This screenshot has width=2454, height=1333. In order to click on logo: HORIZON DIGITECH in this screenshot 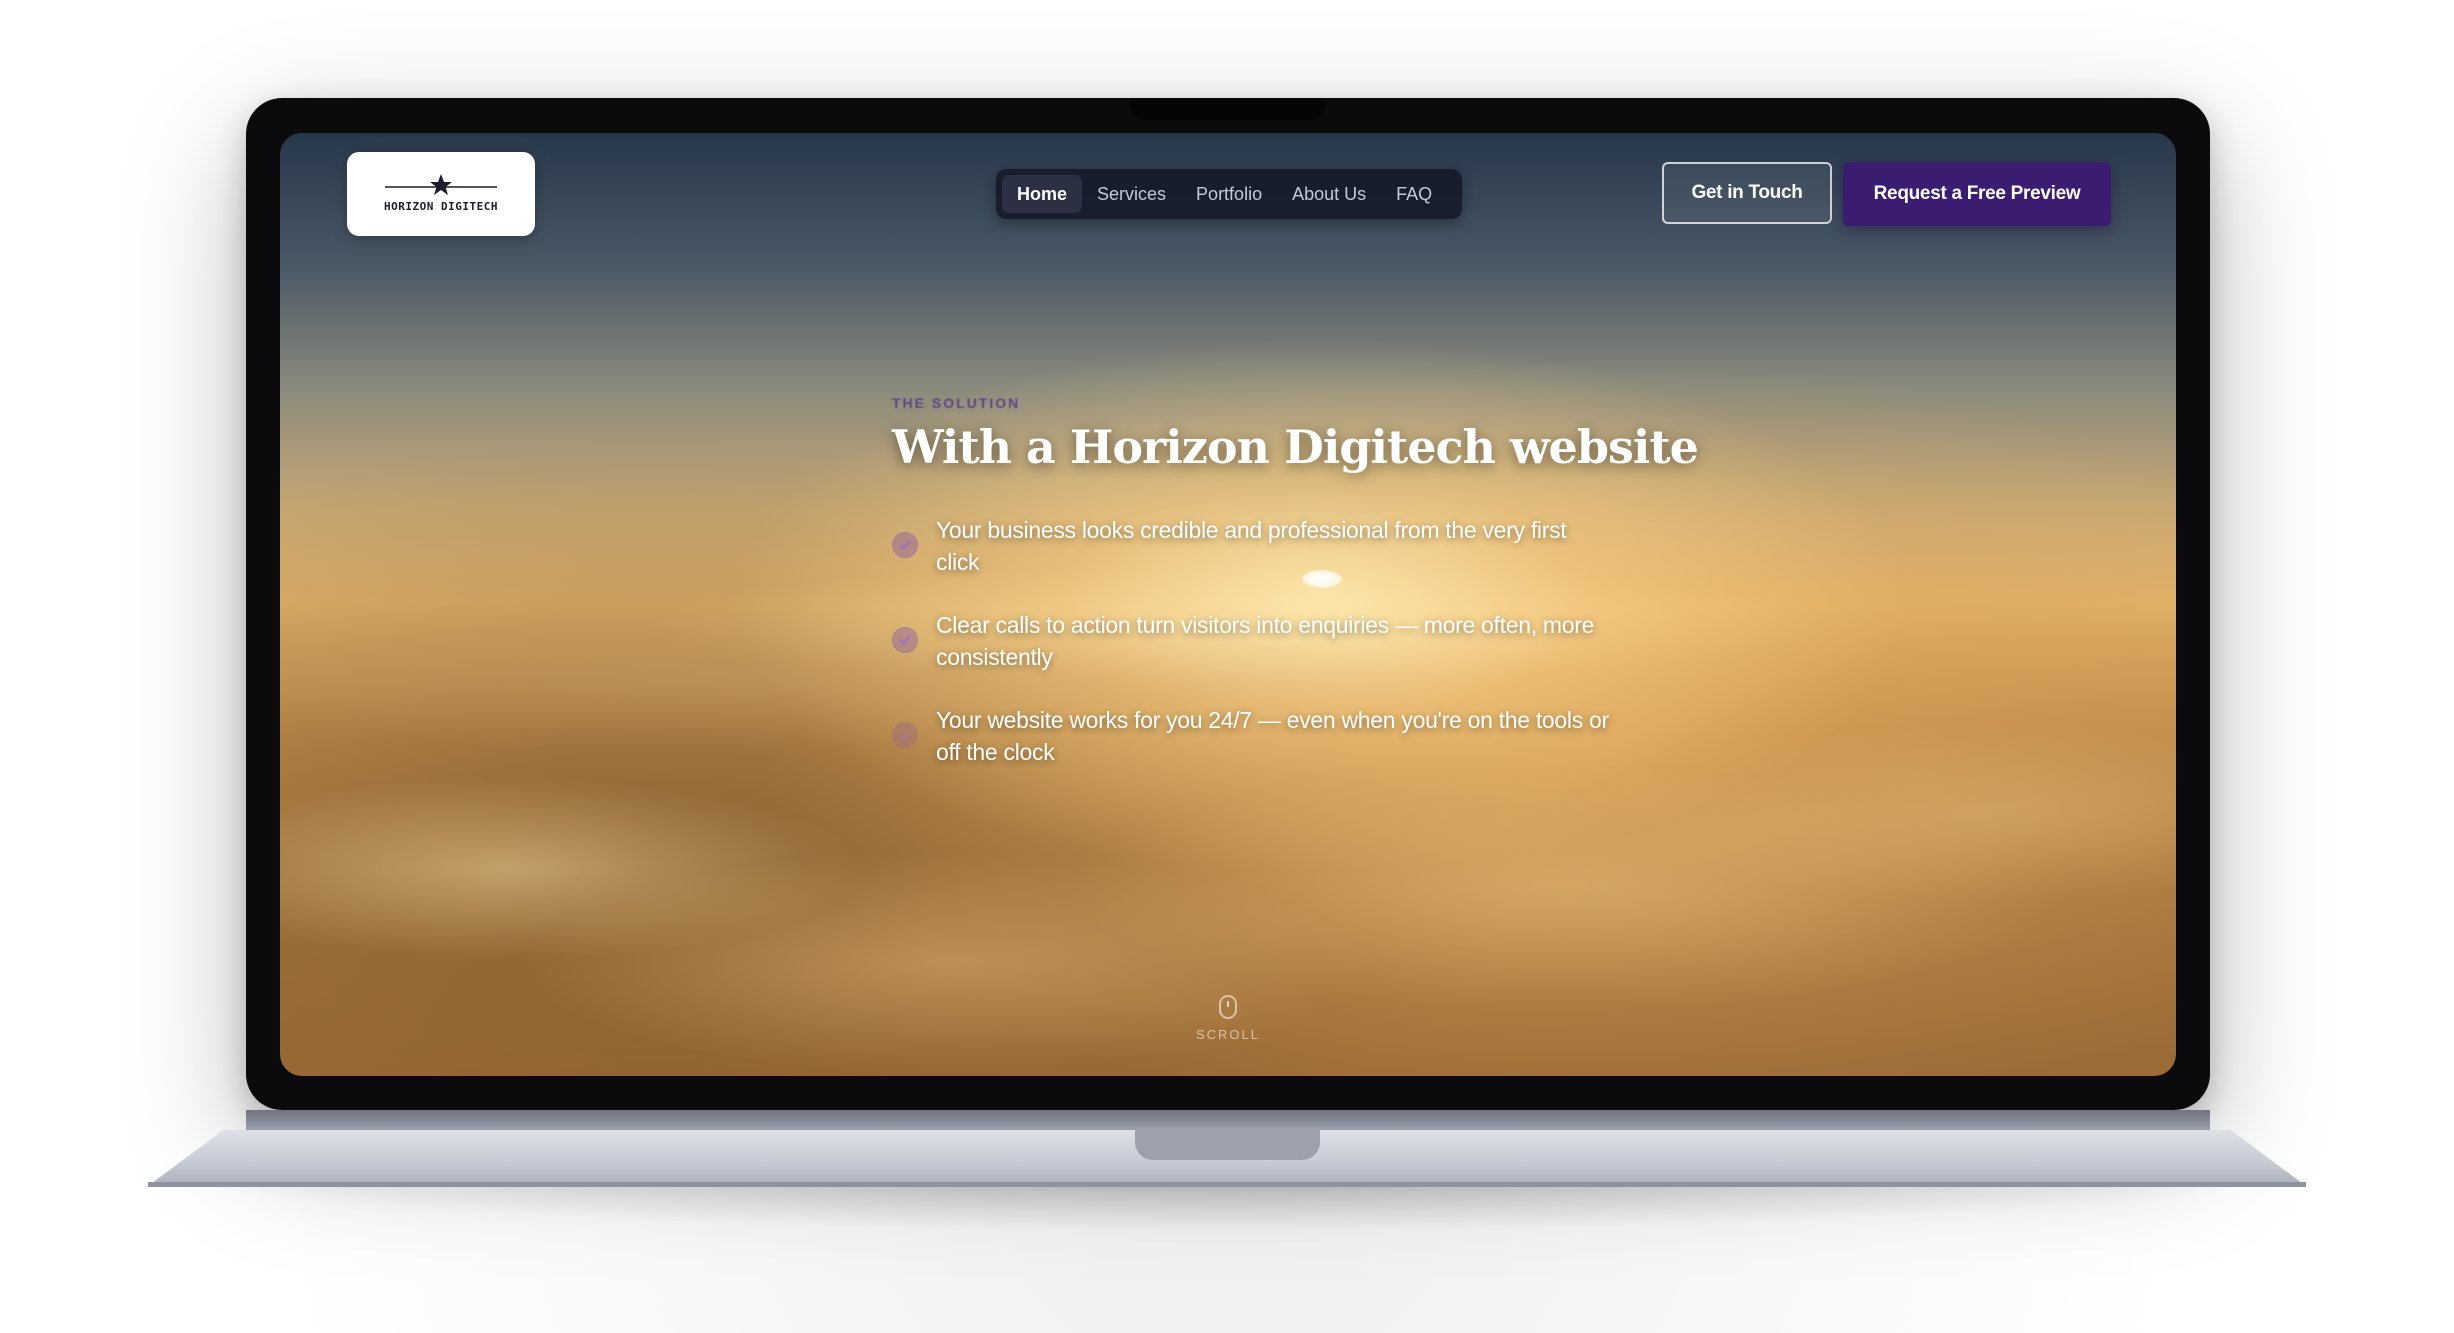, I will do `click(441, 194)`.